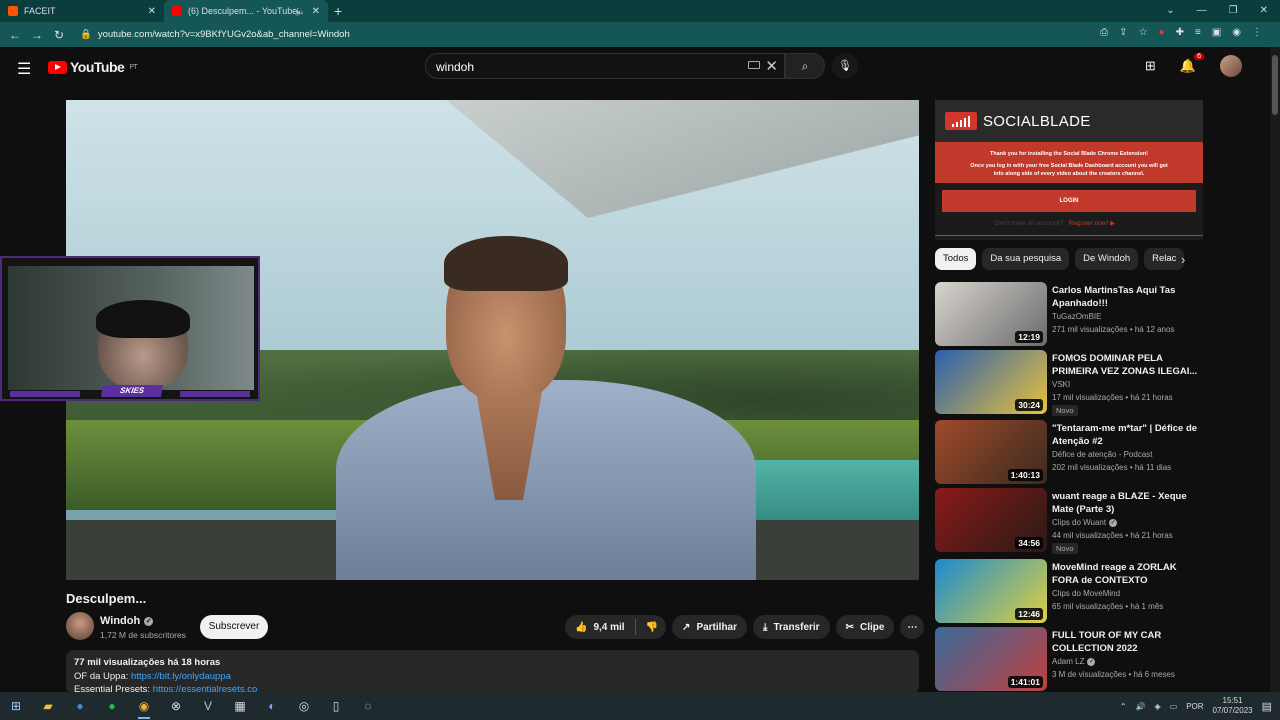  Describe the element at coordinates (1202, 11) in the screenshot. I see `minimize-icon: —` at that location.